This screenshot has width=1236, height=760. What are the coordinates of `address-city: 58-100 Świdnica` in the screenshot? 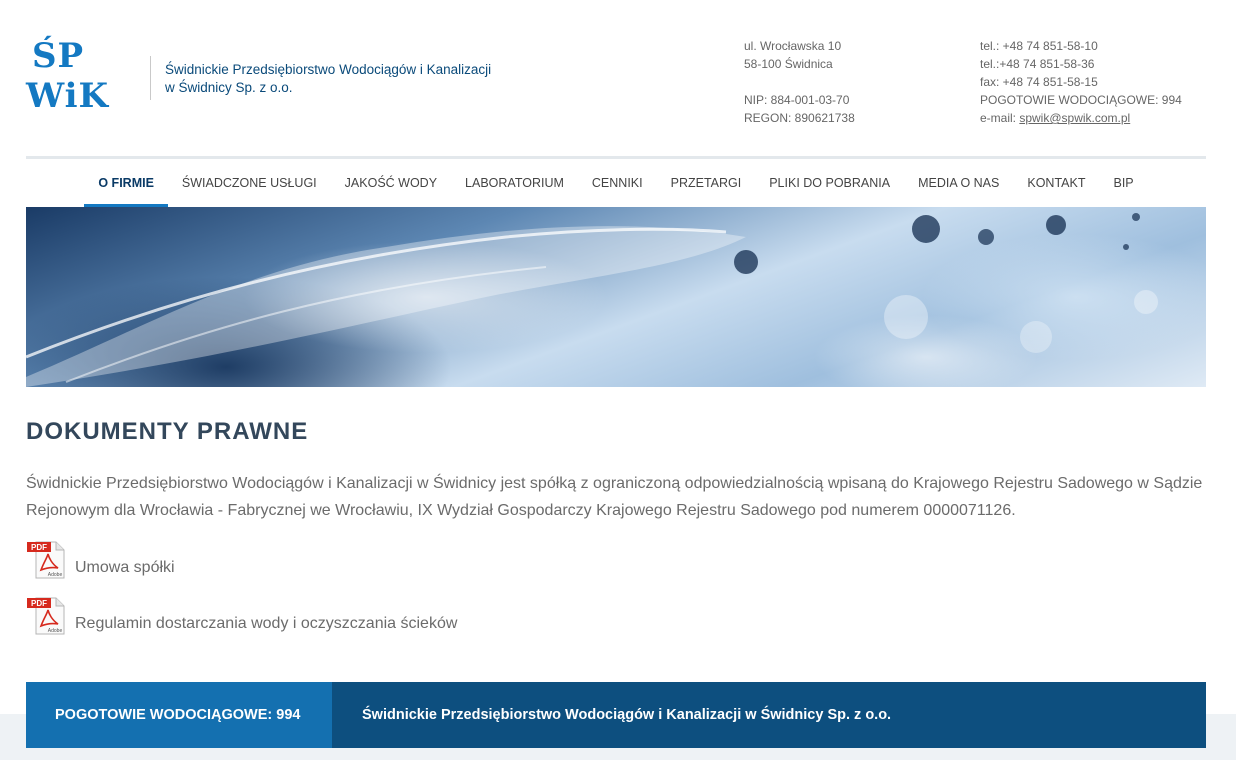 It's located at (788, 64).